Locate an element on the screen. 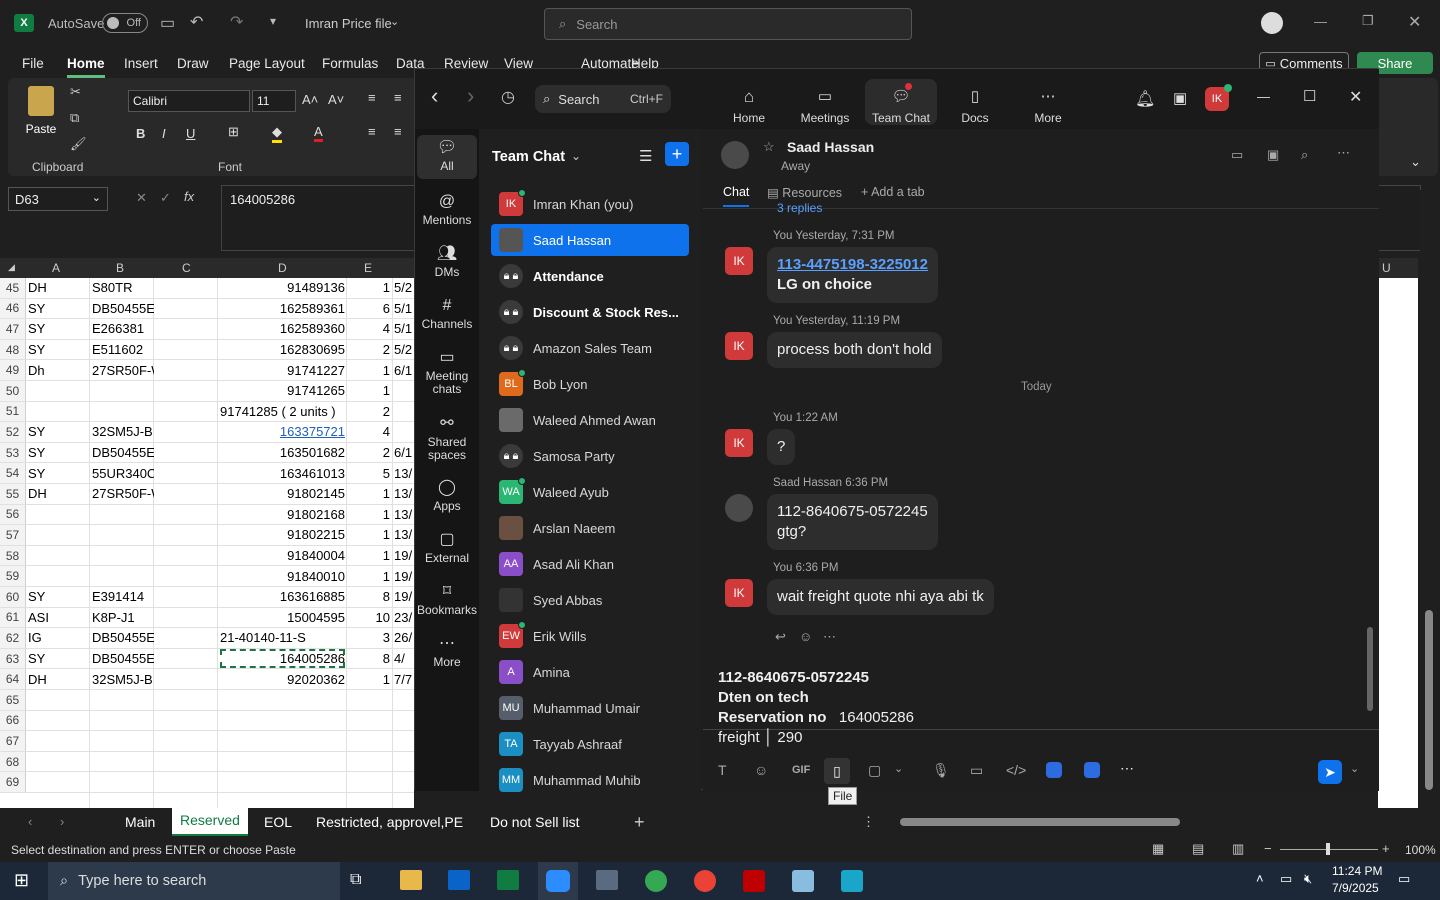 This screenshot has height=900, width=1440. message-bubble: wait freight quote nhi aya abi tk is located at coordinates (880, 597).